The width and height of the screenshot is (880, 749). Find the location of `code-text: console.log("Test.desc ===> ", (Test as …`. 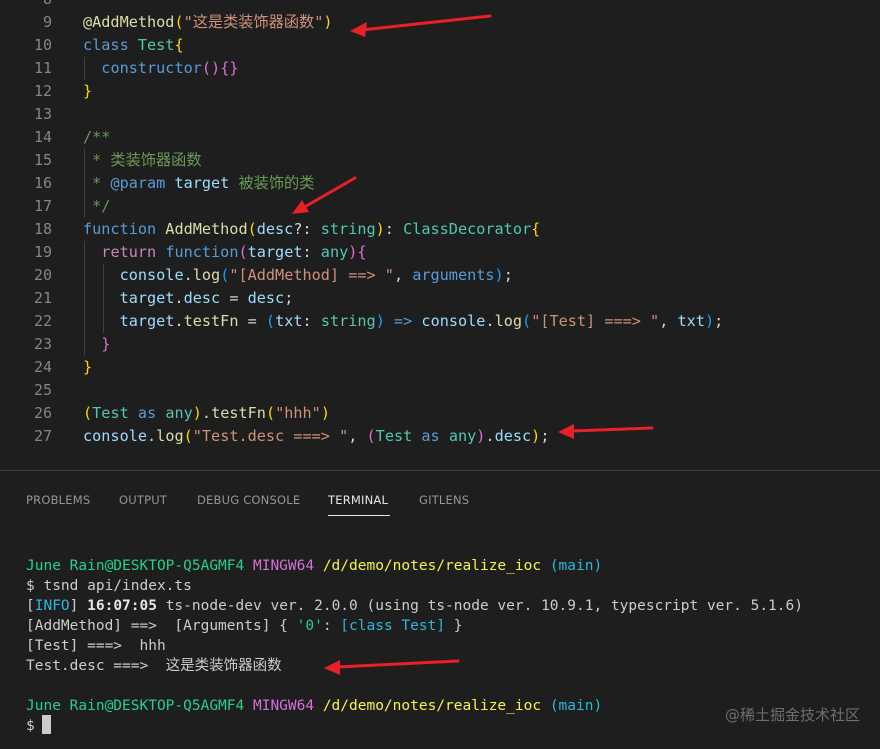

code-text: console.log("Test.desc ===> ", (Test as … is located at coordinates (316, 436).